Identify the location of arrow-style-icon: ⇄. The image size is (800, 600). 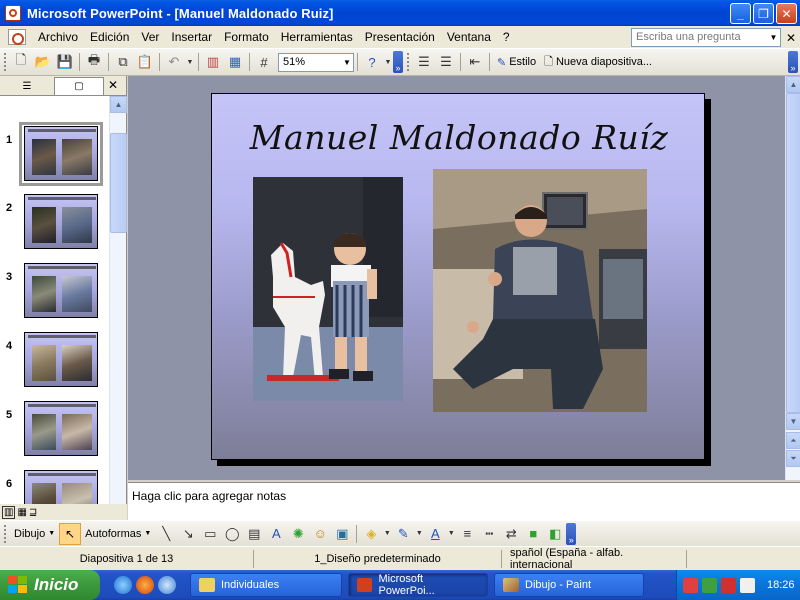
(511, 534).